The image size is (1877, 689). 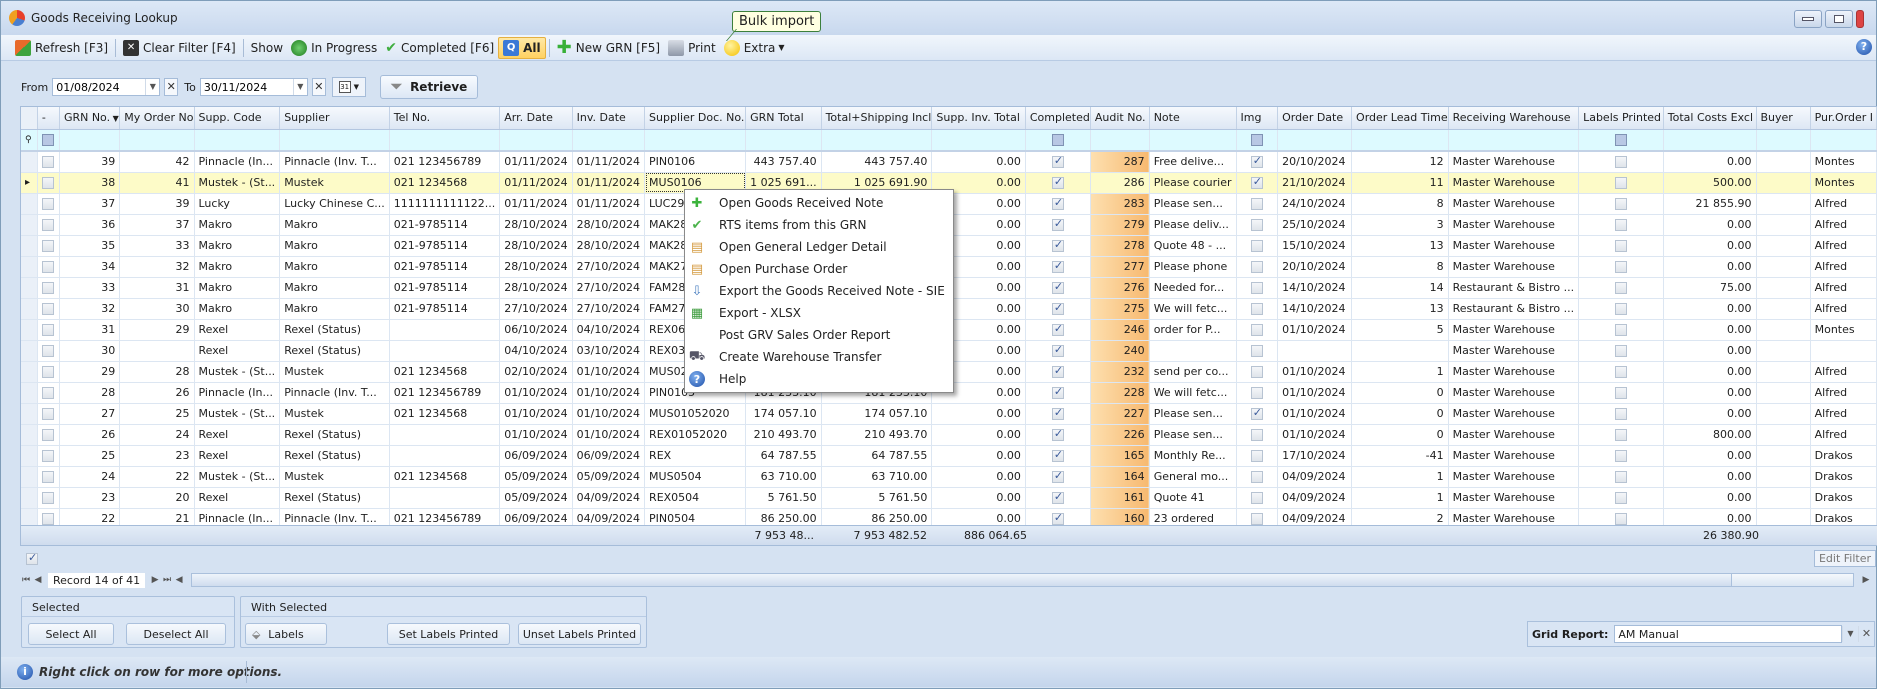 I want to click on context-menu-item: ▤ Open Purchase Order, so click(x=819, y=269).